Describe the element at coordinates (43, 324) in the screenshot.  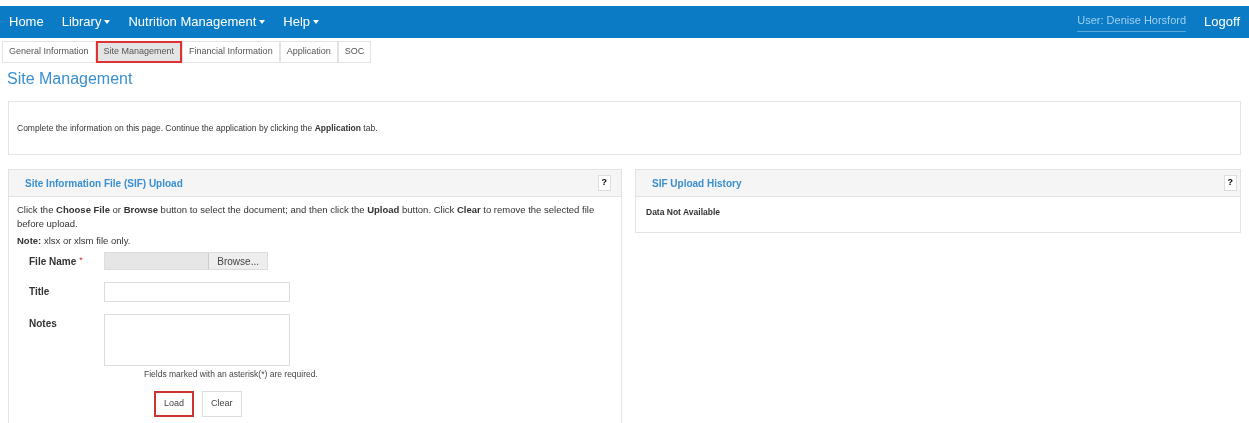
I see `field-label: Notes` at that location.